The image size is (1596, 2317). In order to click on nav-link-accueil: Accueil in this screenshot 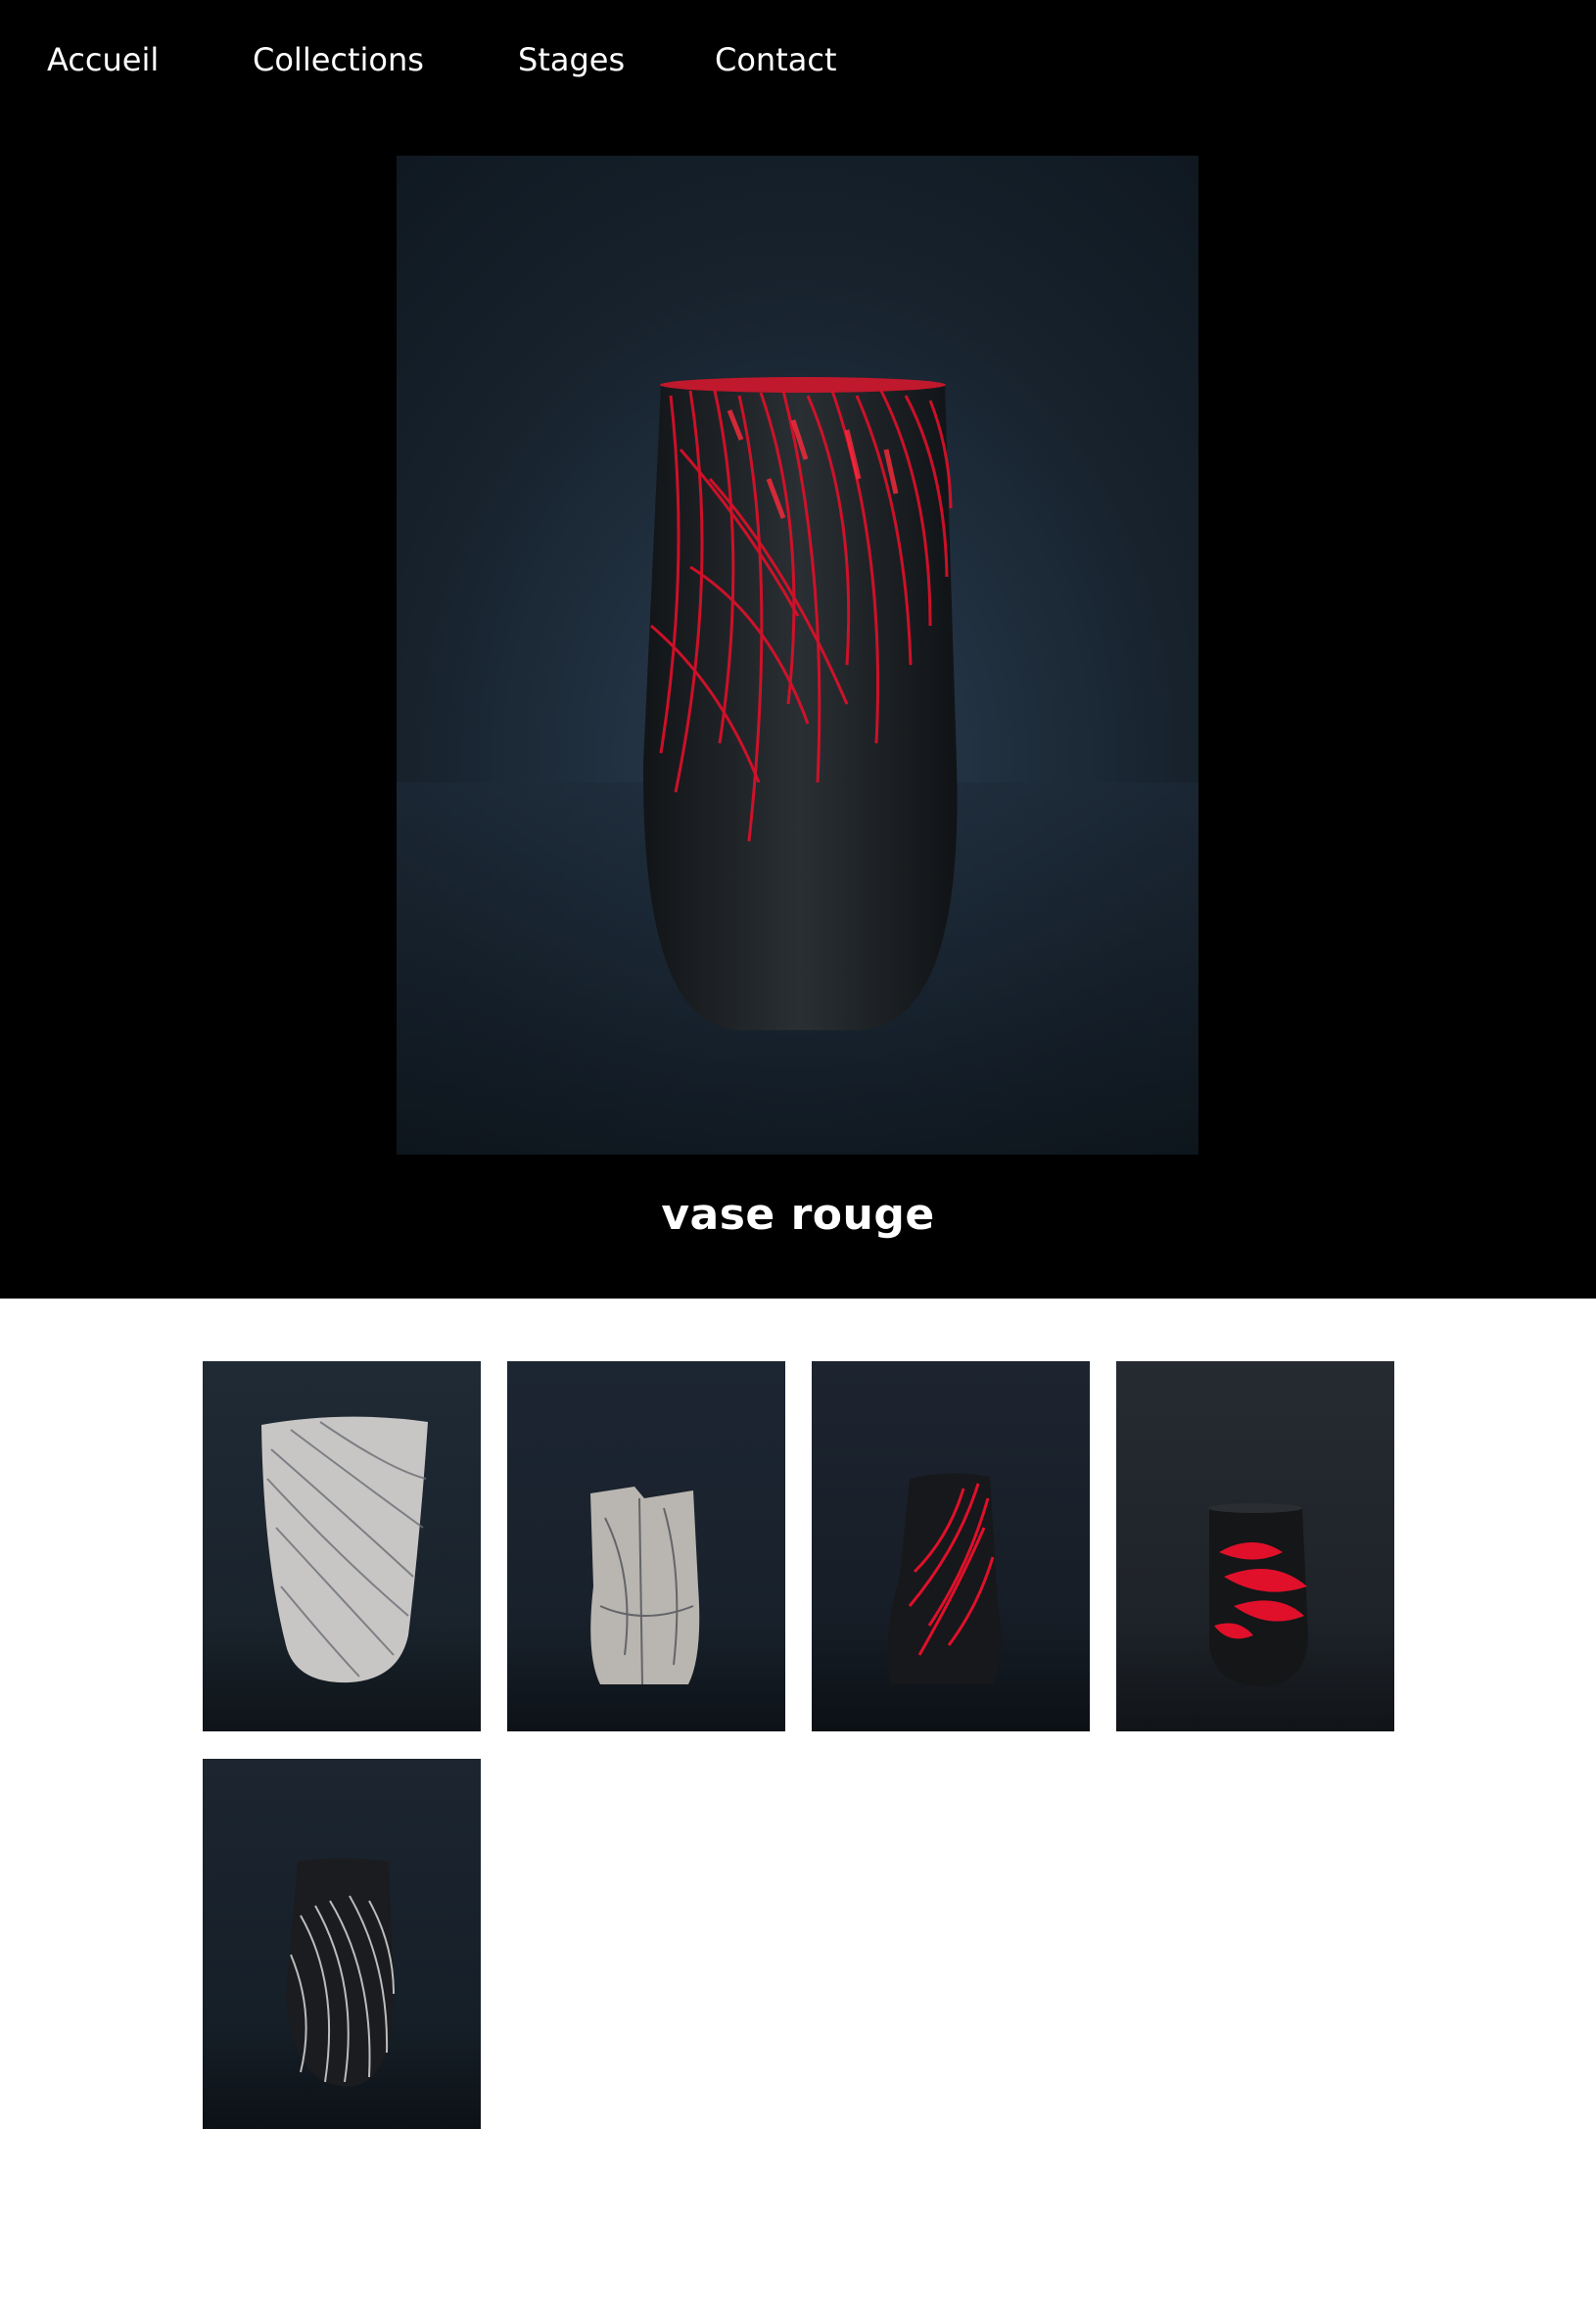, I will do `click(103, 59)`.